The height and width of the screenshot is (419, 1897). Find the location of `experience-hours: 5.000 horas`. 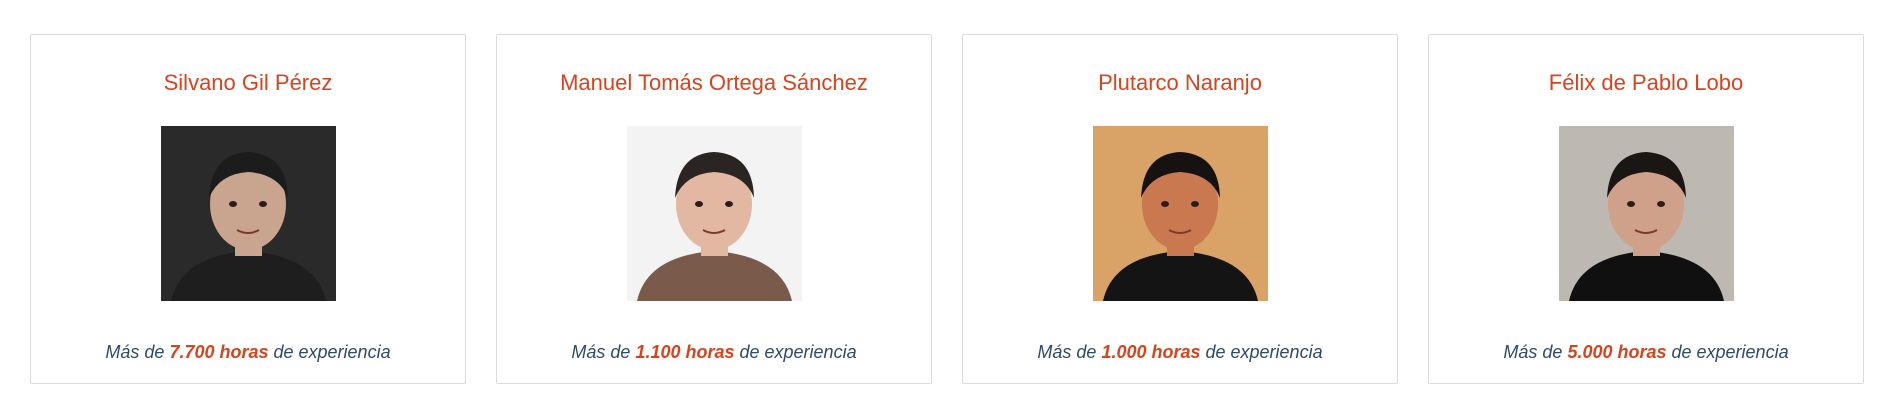

experience-hours: 5.000 horas is located at coordinates (1617, 352).